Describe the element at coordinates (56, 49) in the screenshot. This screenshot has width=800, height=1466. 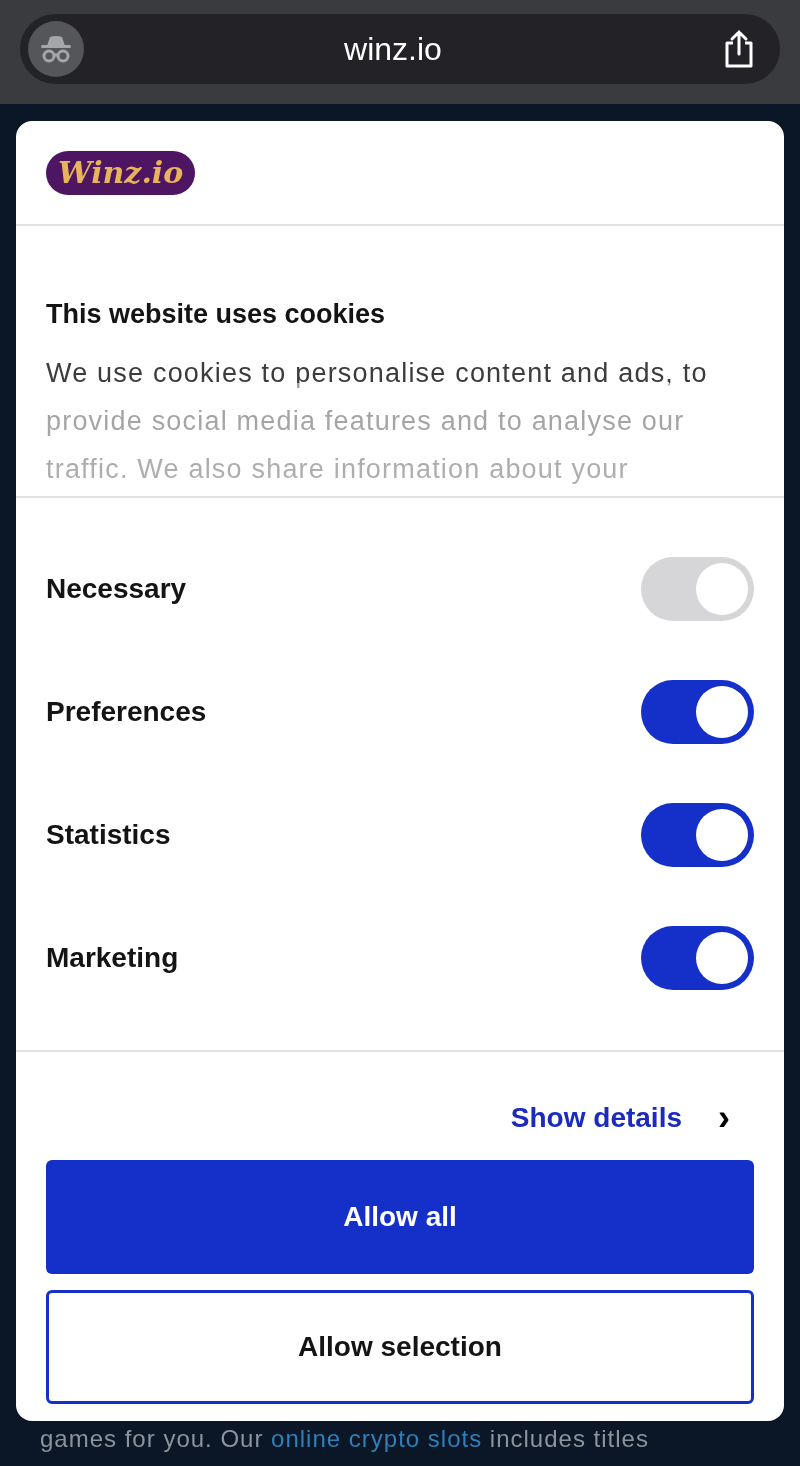
I see `incognito-icon` at that location.